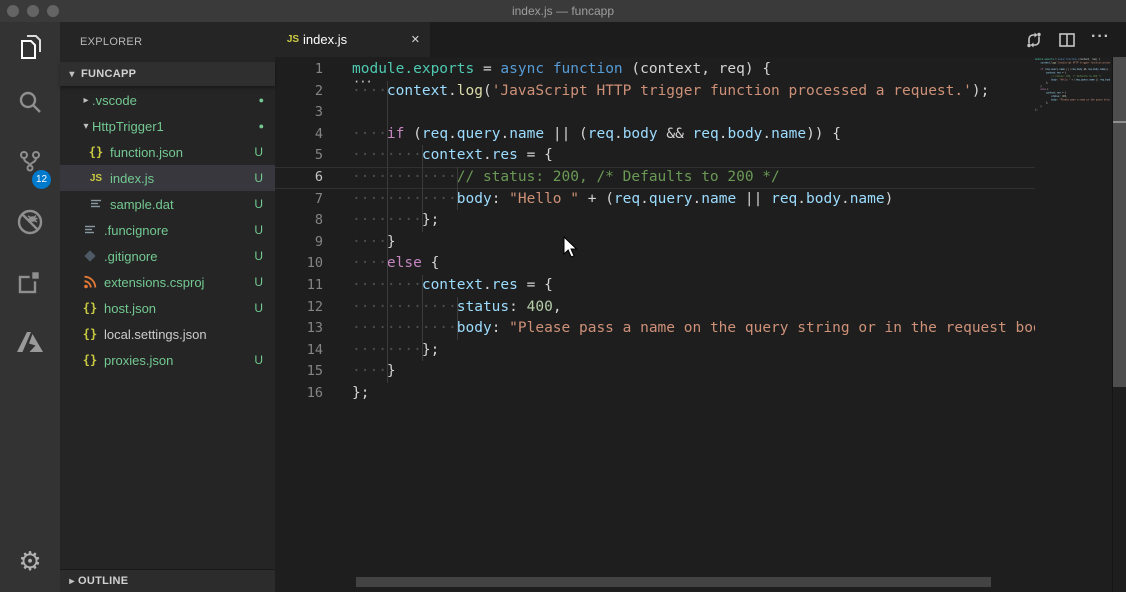  What do you see at coordinates (1100, 39) in the screenshot?
I see `more-actions-icon: ···` at bounding box center [1100, 39].